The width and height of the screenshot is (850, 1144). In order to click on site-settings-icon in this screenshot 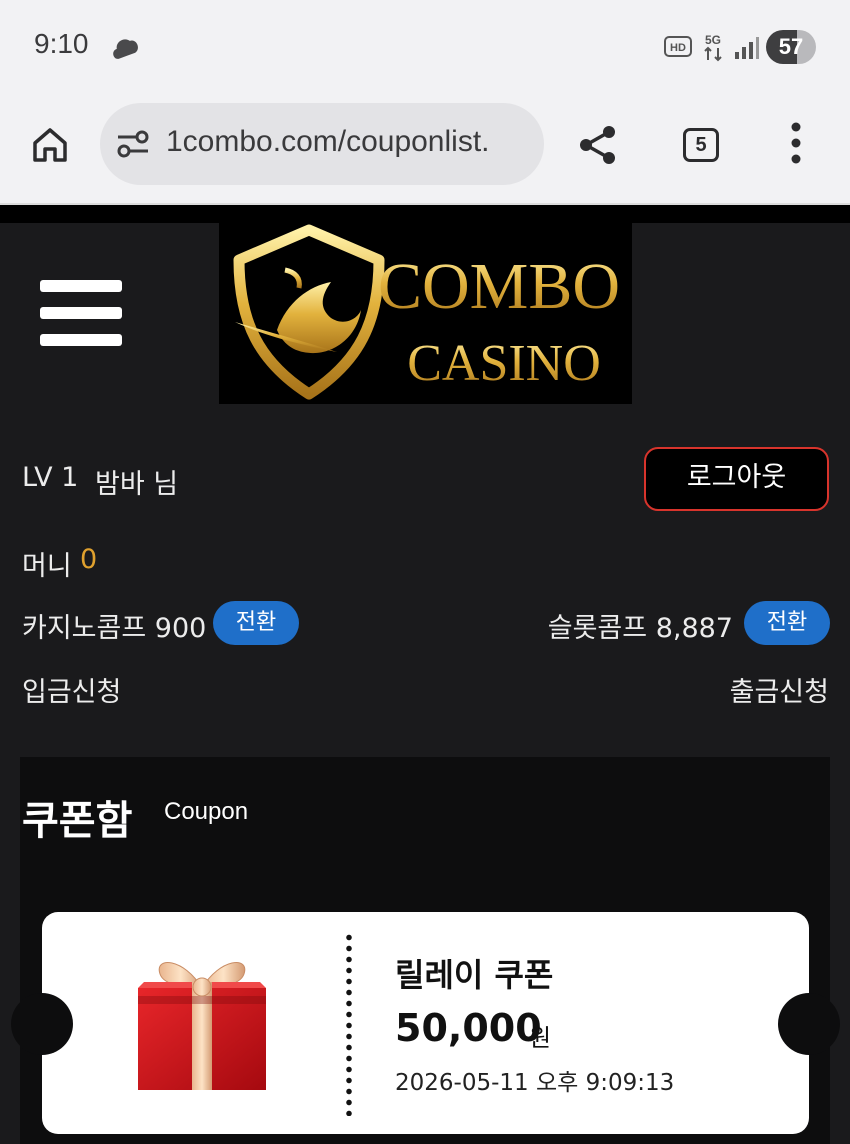, I will do `click(133, 146)`.